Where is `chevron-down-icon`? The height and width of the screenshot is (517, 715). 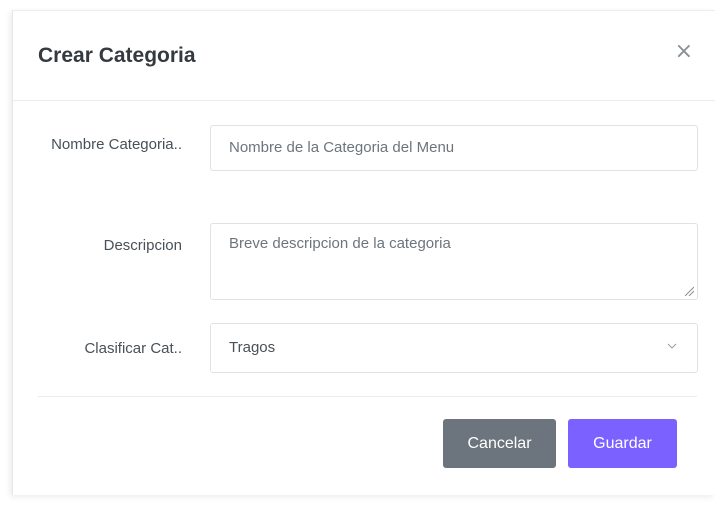
chevron-down-icon is located at coordinates (672, 346).